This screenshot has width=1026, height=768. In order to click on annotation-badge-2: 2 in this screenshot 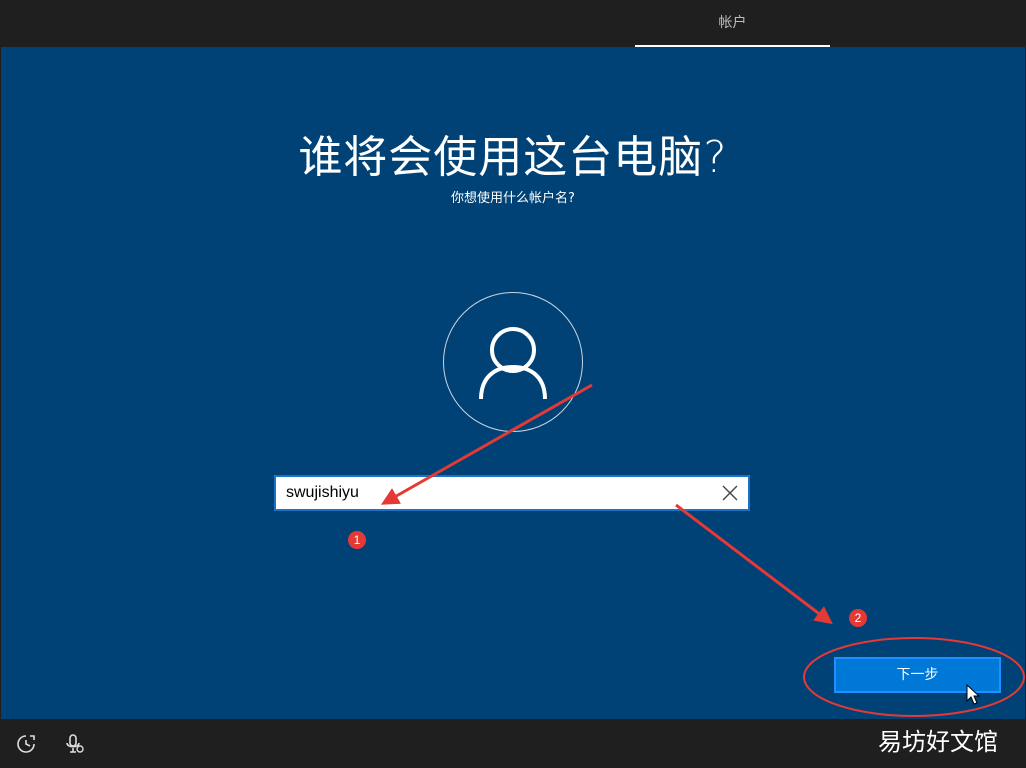, I will do `click(858, 618)`.